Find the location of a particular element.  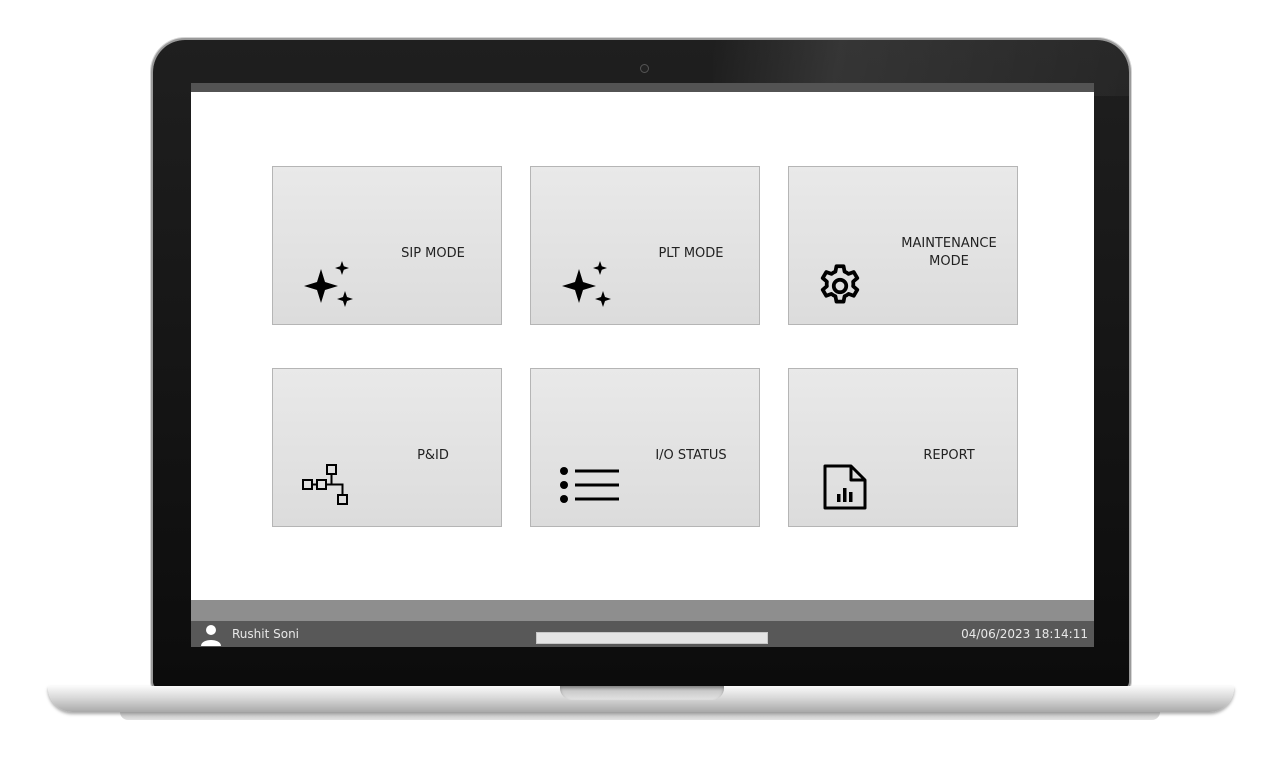

laptop-opening-notch is located at coordinates (642, 693).